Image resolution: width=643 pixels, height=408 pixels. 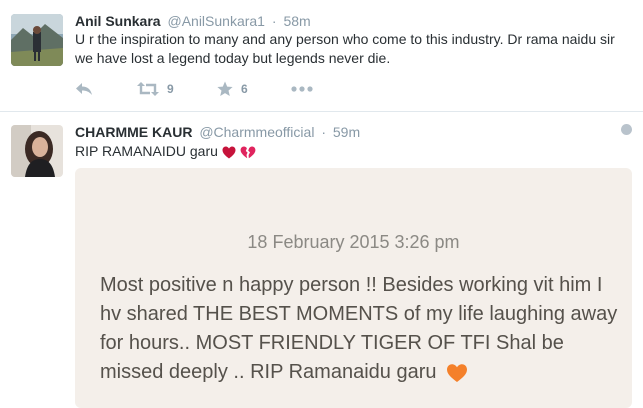 What do you see at coordinates (346, 132) in the screenshot?
I see `timestamp: 59m` at bounding box center [346, 132].